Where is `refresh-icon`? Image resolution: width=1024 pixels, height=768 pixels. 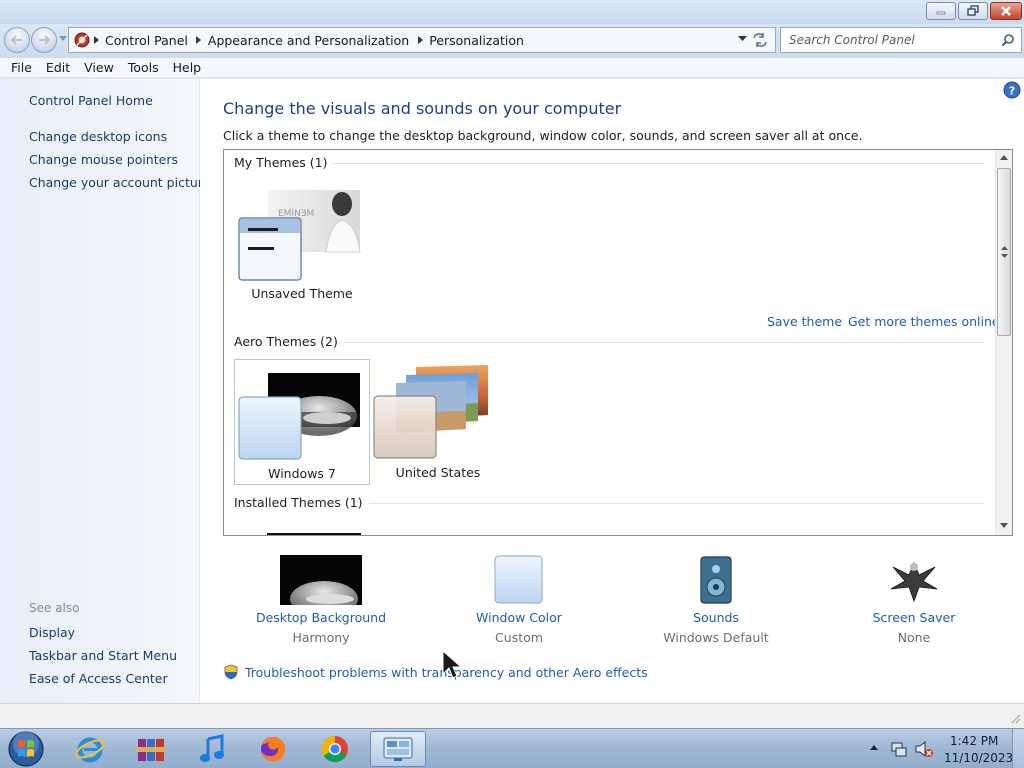 refresh-icon is located at coordinates (760, 40).